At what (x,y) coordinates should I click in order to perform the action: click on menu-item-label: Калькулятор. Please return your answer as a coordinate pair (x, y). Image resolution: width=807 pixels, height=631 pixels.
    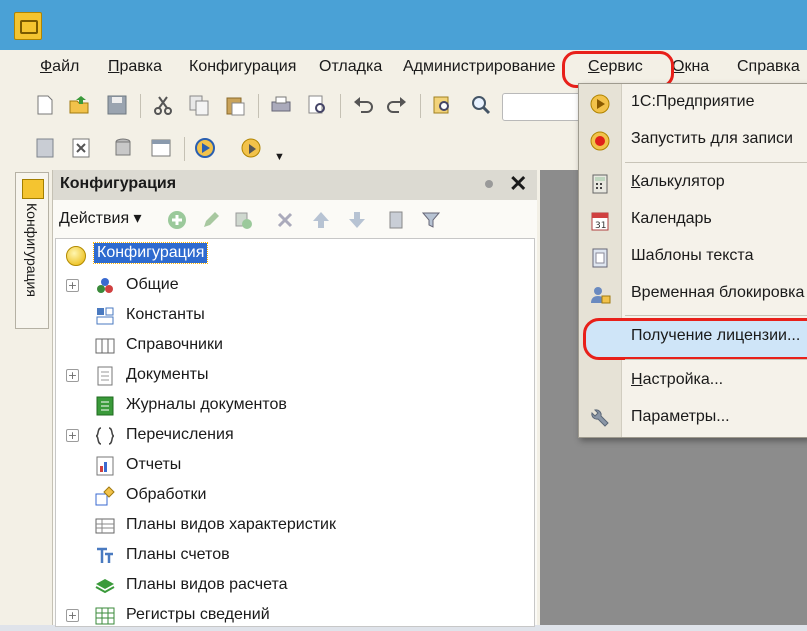
    Looking at the image, I should click on (678, 181).